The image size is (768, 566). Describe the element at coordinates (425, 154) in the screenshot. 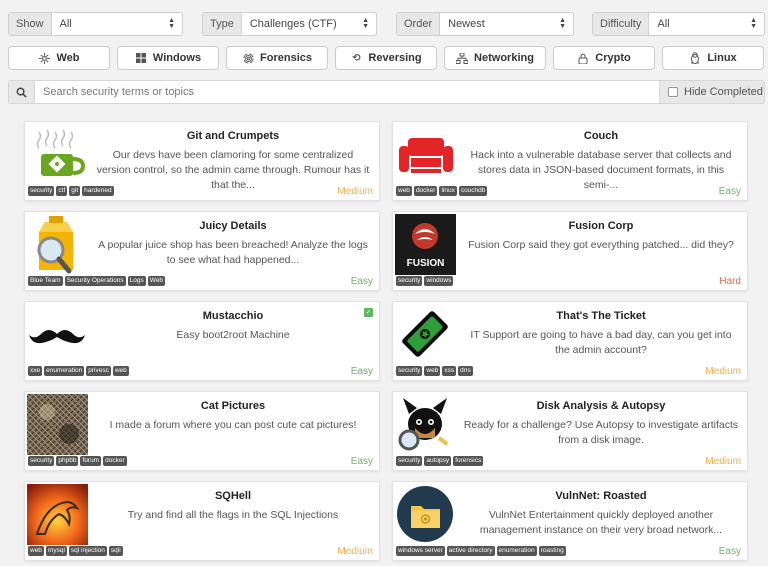

I see `couch-icon` at that location.